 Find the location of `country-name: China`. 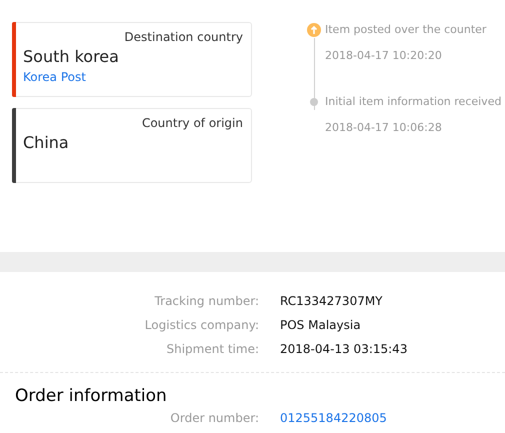

country-name: China is located at coordinates (46, 143).